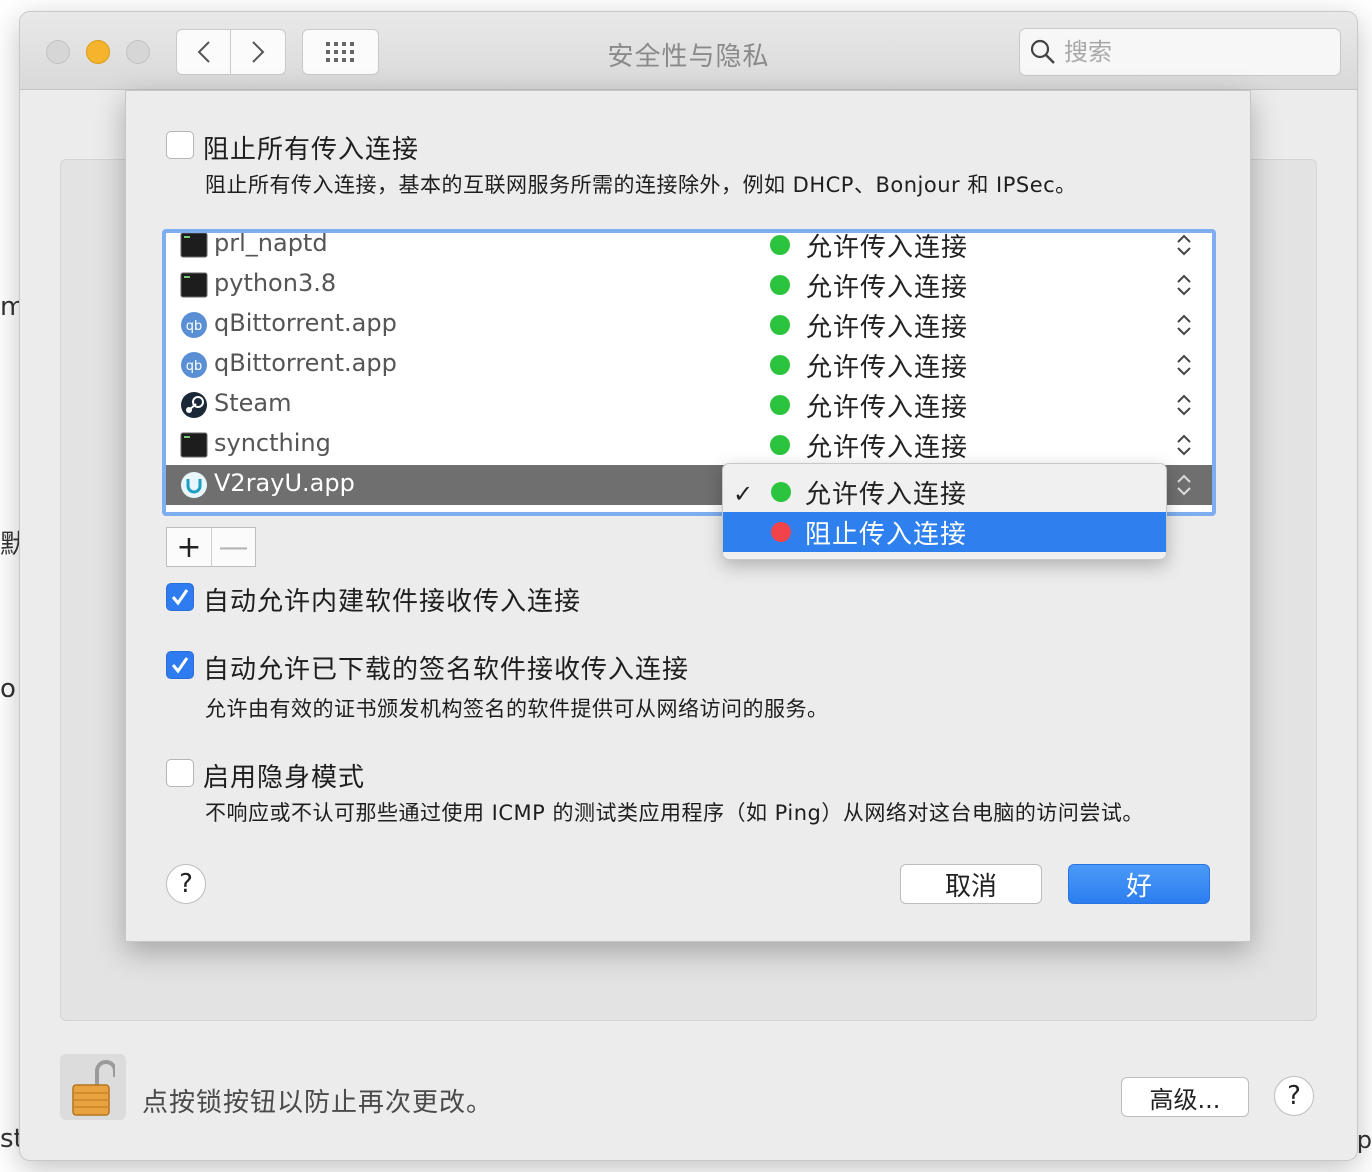  Describe the element at coordinates (180, 773) in the screenshot. I see `stealth-mode-checkbox` at that location.